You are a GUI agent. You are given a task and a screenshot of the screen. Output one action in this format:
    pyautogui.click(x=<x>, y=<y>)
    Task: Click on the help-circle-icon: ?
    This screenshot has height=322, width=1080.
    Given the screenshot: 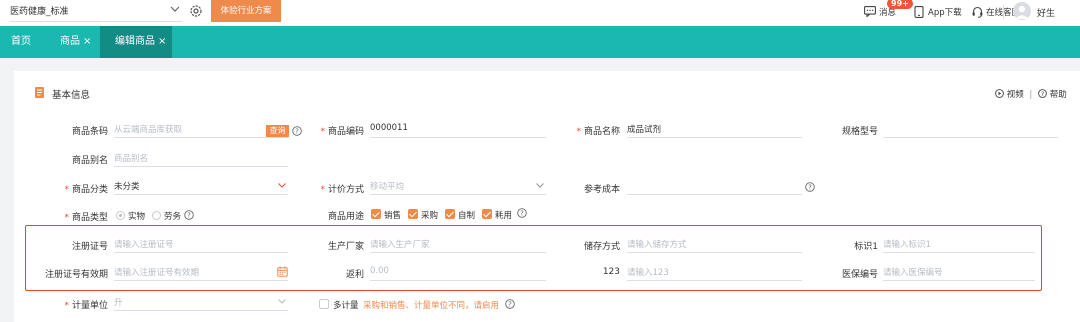 What is the action you would take?
    pyautogui.click(x=1042, y=93)
    